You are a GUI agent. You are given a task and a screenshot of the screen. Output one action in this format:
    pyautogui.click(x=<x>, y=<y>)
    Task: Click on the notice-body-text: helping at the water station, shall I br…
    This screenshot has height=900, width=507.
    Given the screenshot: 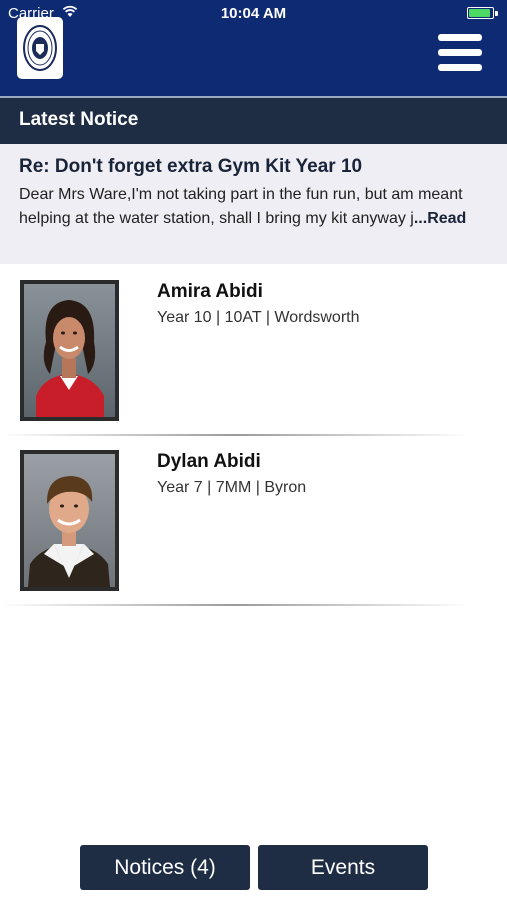 What is the action you would take?
    pyautogui.click(x=216, y=218)
    